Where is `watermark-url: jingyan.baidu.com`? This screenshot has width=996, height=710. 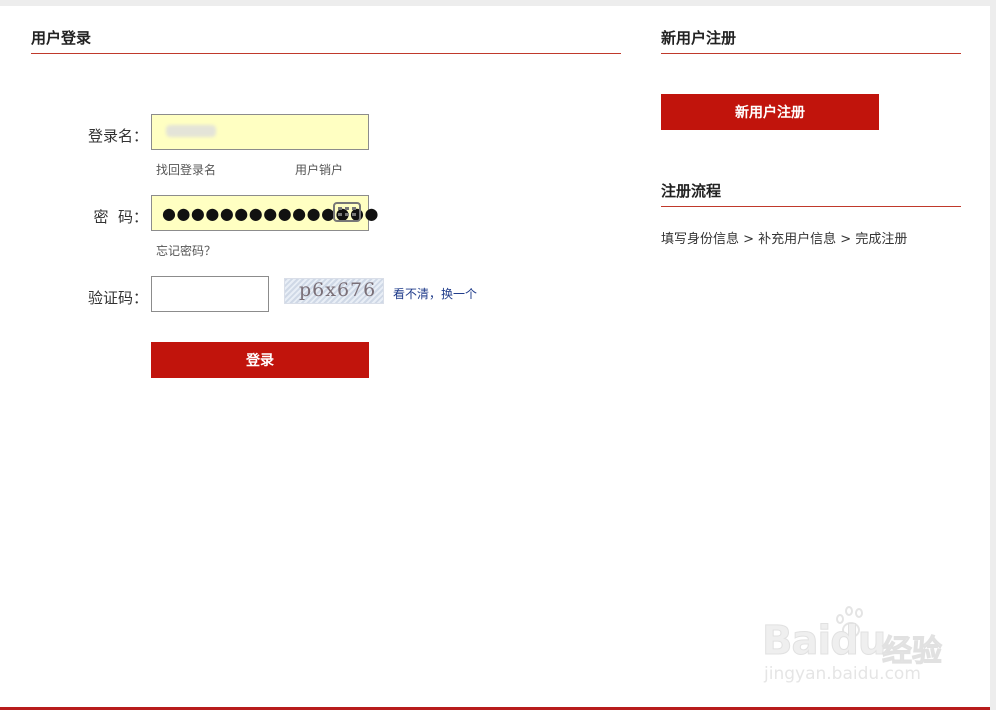 watermark-url: jingyan.baidu.com is located at coordinates (842, 674).